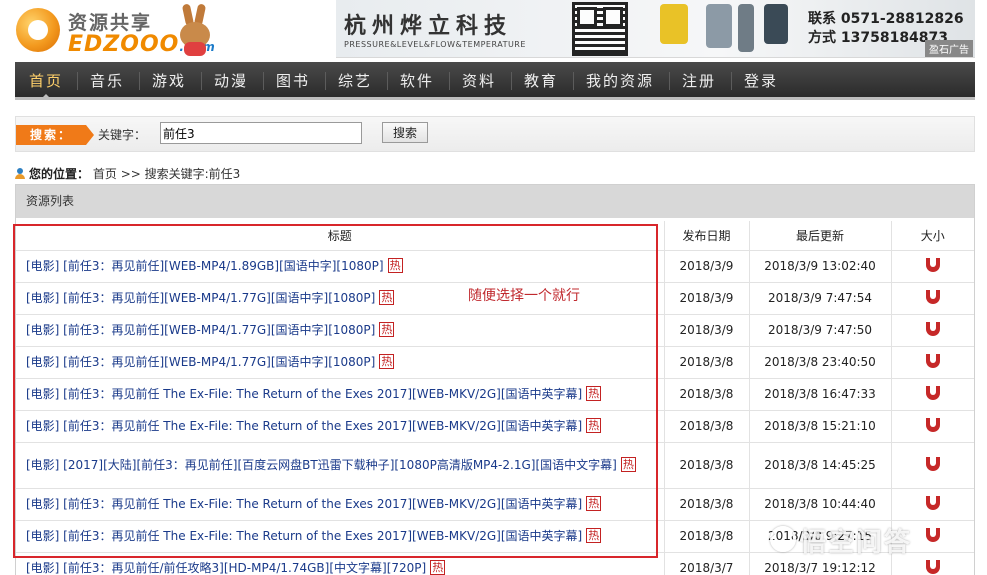 This screenshot has height=575, width=987. What do you see at coordinates (428, 26) in the screenshot?
I see `banner-title: 杭州烨立科技` at bounding box center [428, 26].